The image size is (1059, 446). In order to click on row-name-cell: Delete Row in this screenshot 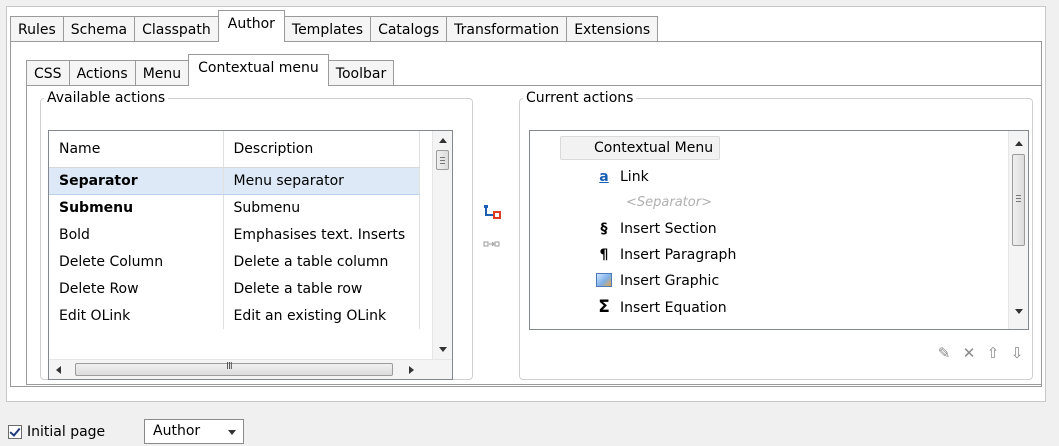, I will do `click(136, 288)`.